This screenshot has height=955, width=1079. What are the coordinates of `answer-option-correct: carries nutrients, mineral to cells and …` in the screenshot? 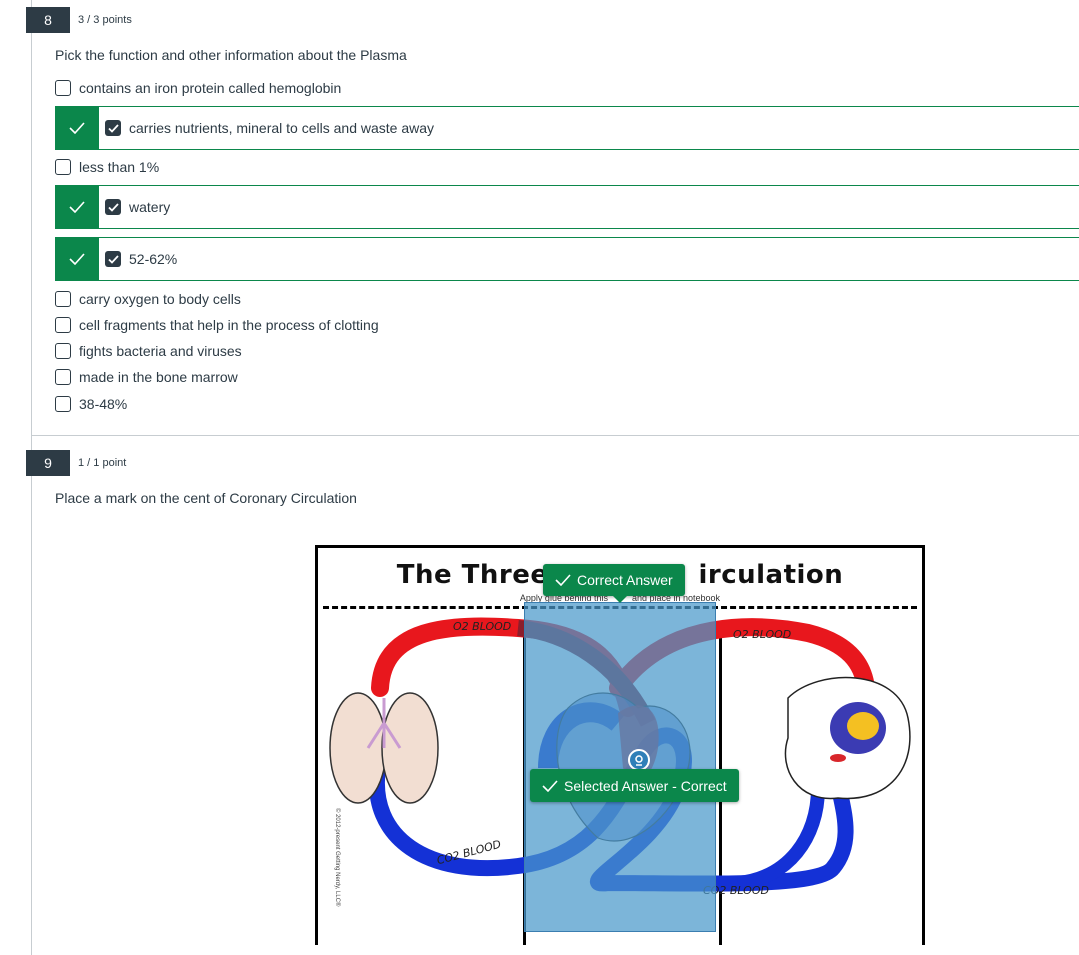 It's located at (567, 128).